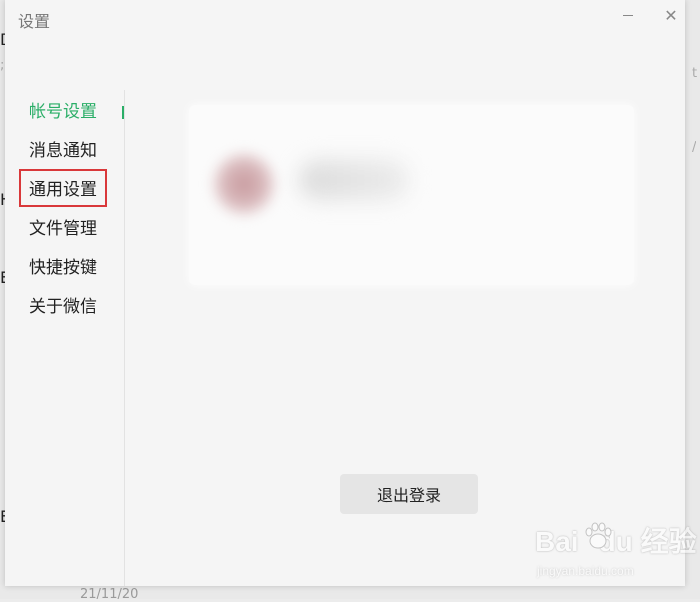 The width and height of the screenshot is (700, 602). I want to click on minimize-icon, so click(628, 15).